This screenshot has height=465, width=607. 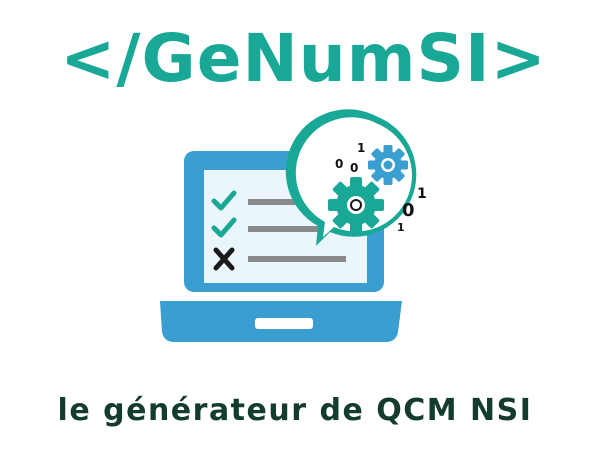 I want to click on laptop-trackpad-notch, so click(x=284, y=323).